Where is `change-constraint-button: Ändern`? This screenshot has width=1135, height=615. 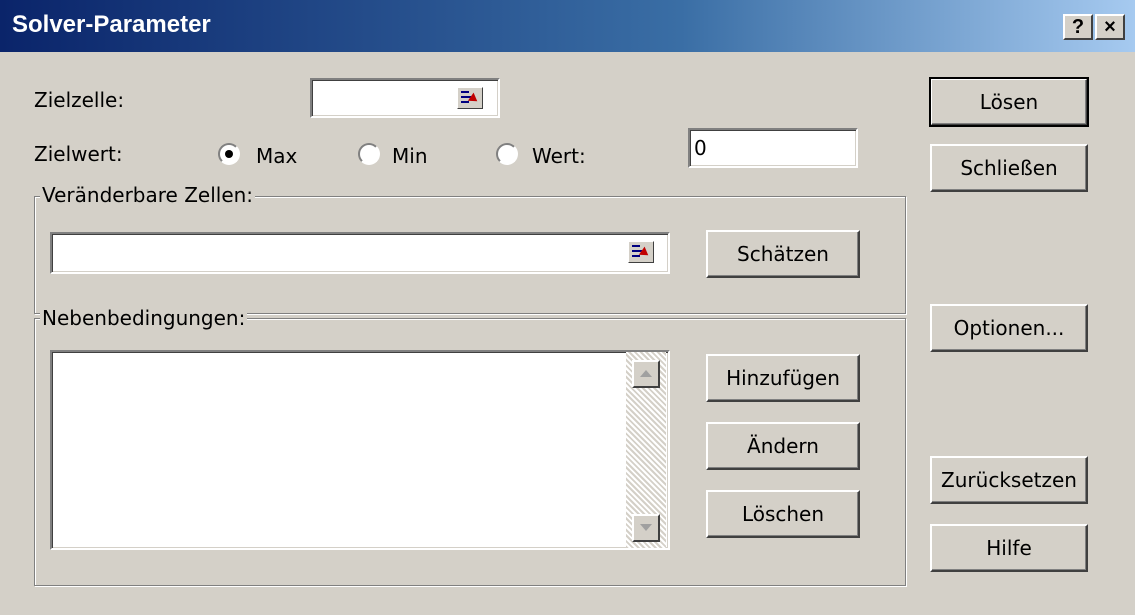
change-constraint-button: Ändern is located at coordinates (783, 446).